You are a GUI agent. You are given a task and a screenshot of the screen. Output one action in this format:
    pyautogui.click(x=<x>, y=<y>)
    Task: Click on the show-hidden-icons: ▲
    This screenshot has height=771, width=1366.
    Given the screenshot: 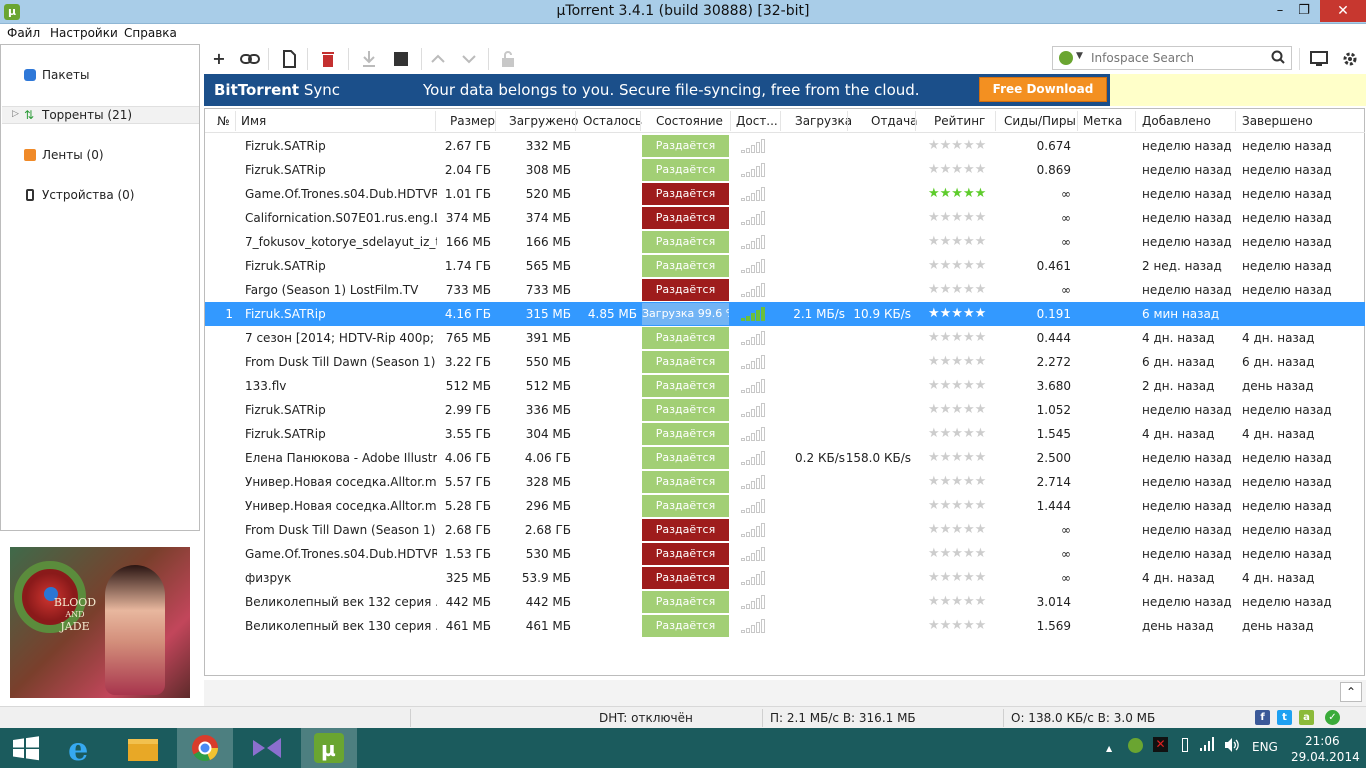 What is the action you would take?
    pyautogui.click(x=1109, y=748)
    